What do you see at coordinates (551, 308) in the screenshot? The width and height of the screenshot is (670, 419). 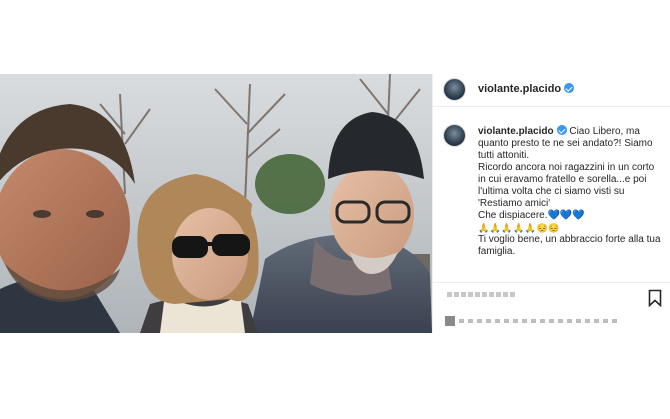 I see `post-actions` at bounding box center [551, 308].